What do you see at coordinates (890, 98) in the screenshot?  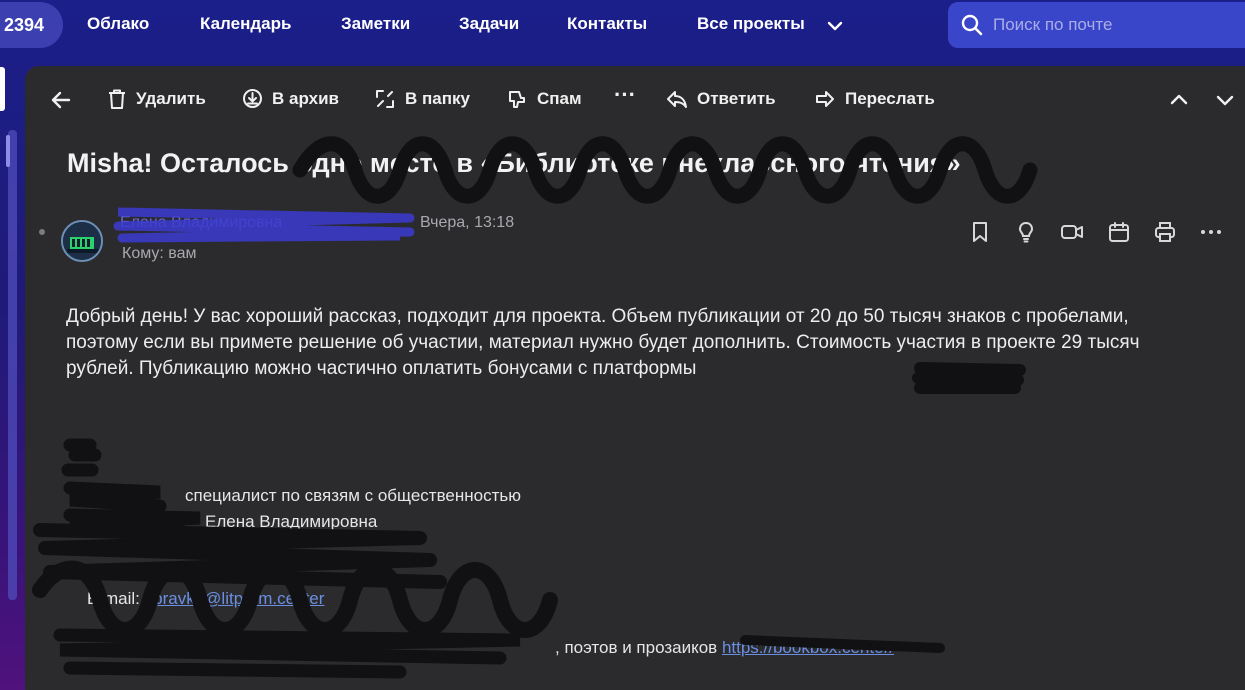 I see `forward-label: Переслать` at bounding box center [890, 98].